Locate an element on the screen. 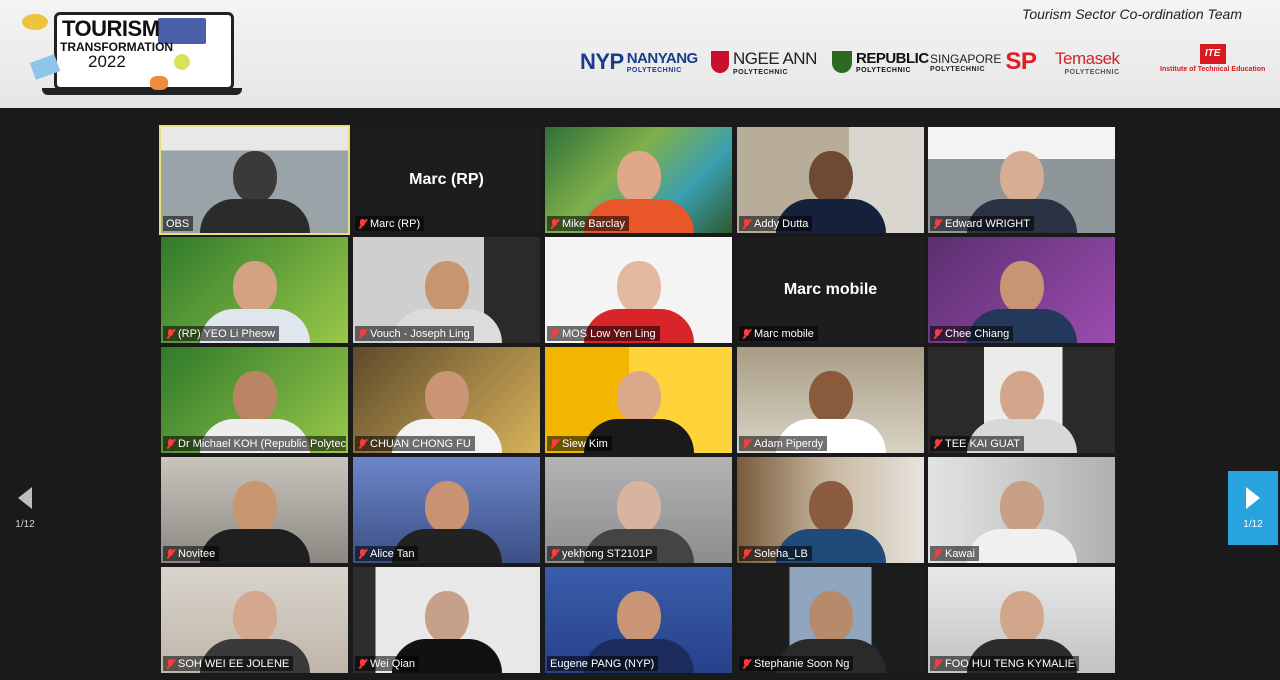 The image size is (1280, 680). participant-tile: Edward WRIGHT is located at coordinates (1021, 180).